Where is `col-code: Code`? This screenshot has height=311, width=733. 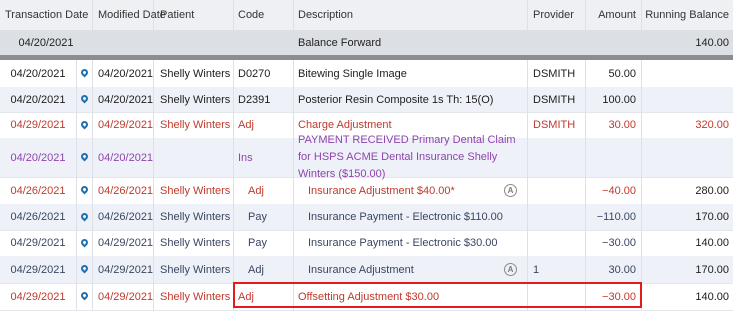 col-code: Code is located at coordinates (264, 15).